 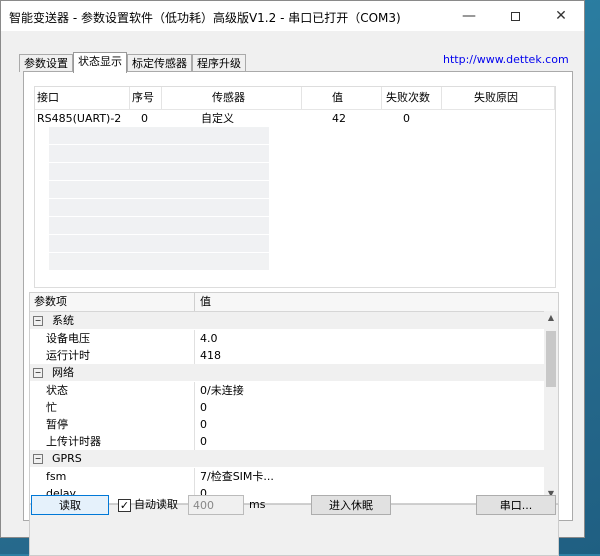 I want to click on close-icon: ✕, so click(x=561, y=16).